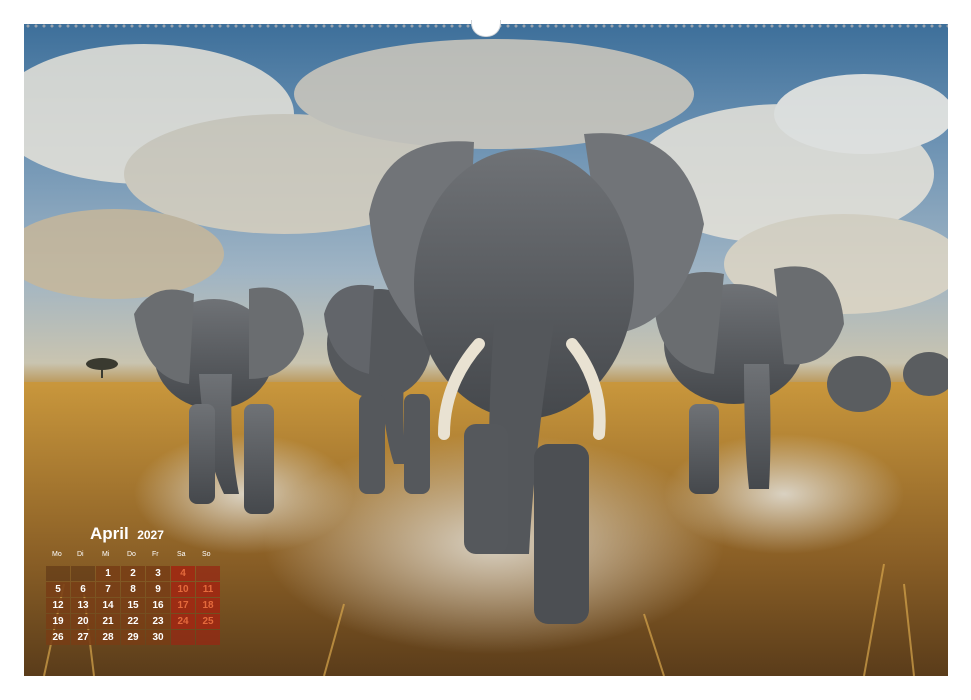 The width and height of the screenshot is (971, 700). What do you see at coordinates (58, 637) in the screenshot?
I see `day-cell: 26` at bounding box center [58, 637].